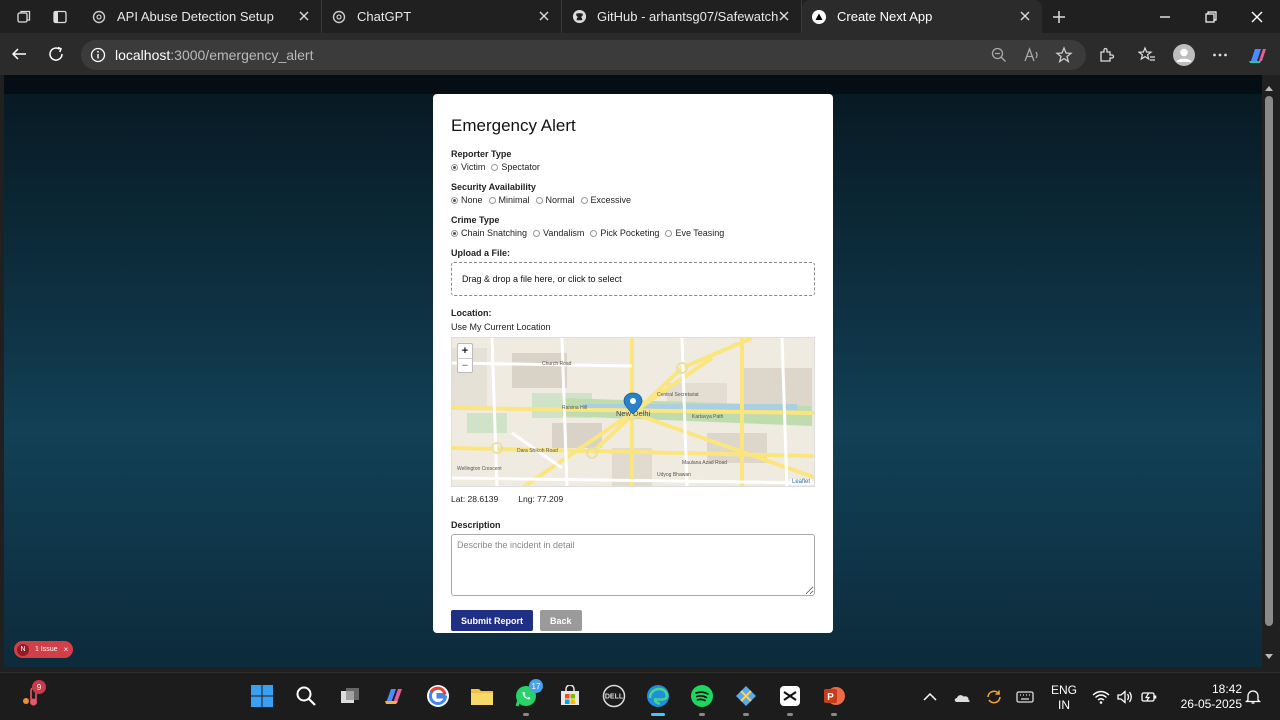 Image resolution: width=1280 pixels, height=720 pixels. Describe the element at coordinates (1269, 657) in the screenshot. I see `scroll-down-arrow-icon` at that location.